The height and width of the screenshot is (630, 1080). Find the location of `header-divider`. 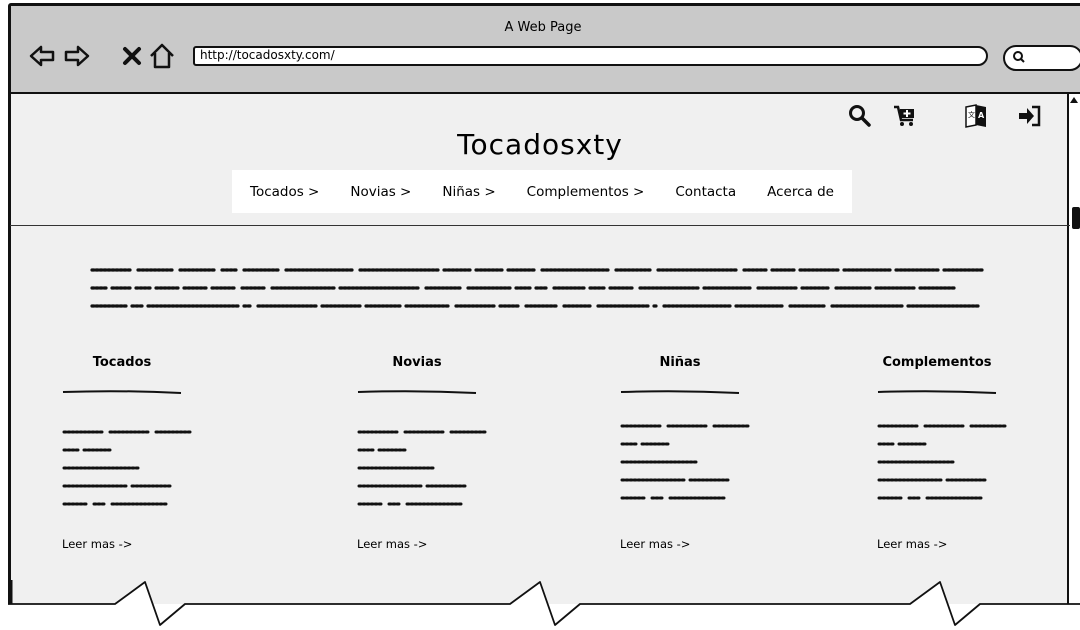

header-divider is located at coordinates (540, 225).